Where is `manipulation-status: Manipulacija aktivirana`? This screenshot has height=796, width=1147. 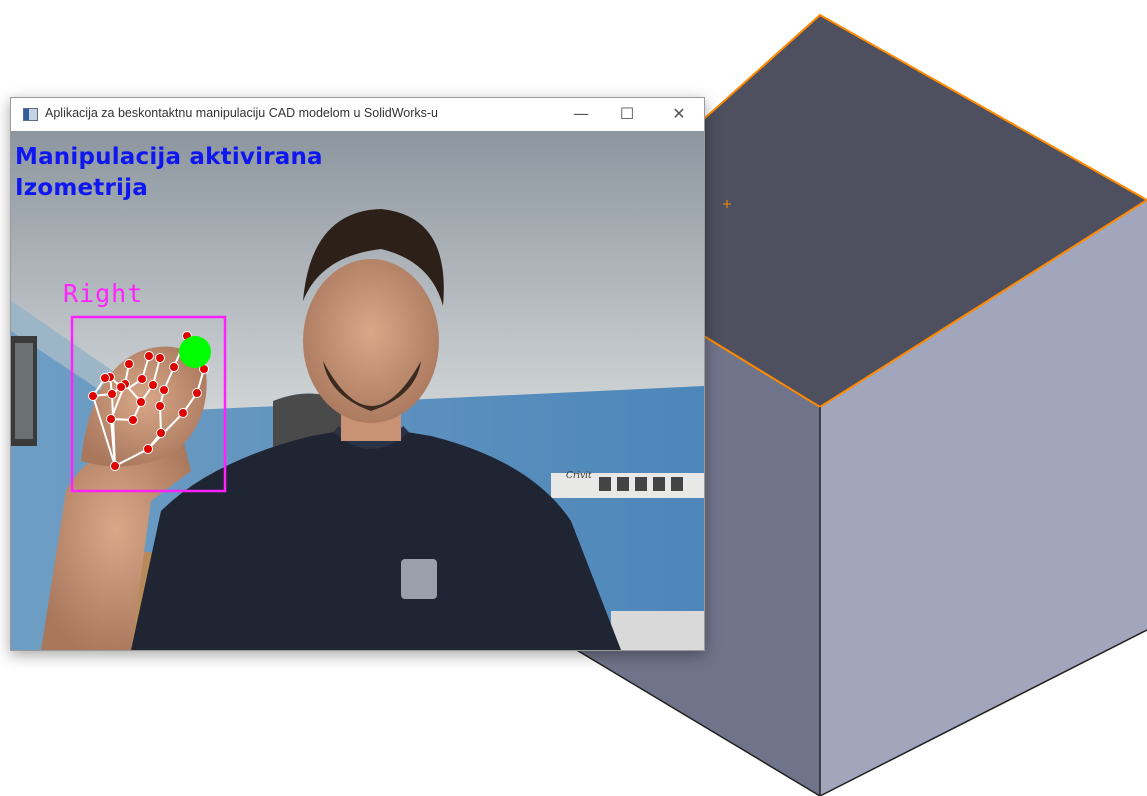
manipulation-status: Manipulacija aktivirana is located at coordinates (169, 157).